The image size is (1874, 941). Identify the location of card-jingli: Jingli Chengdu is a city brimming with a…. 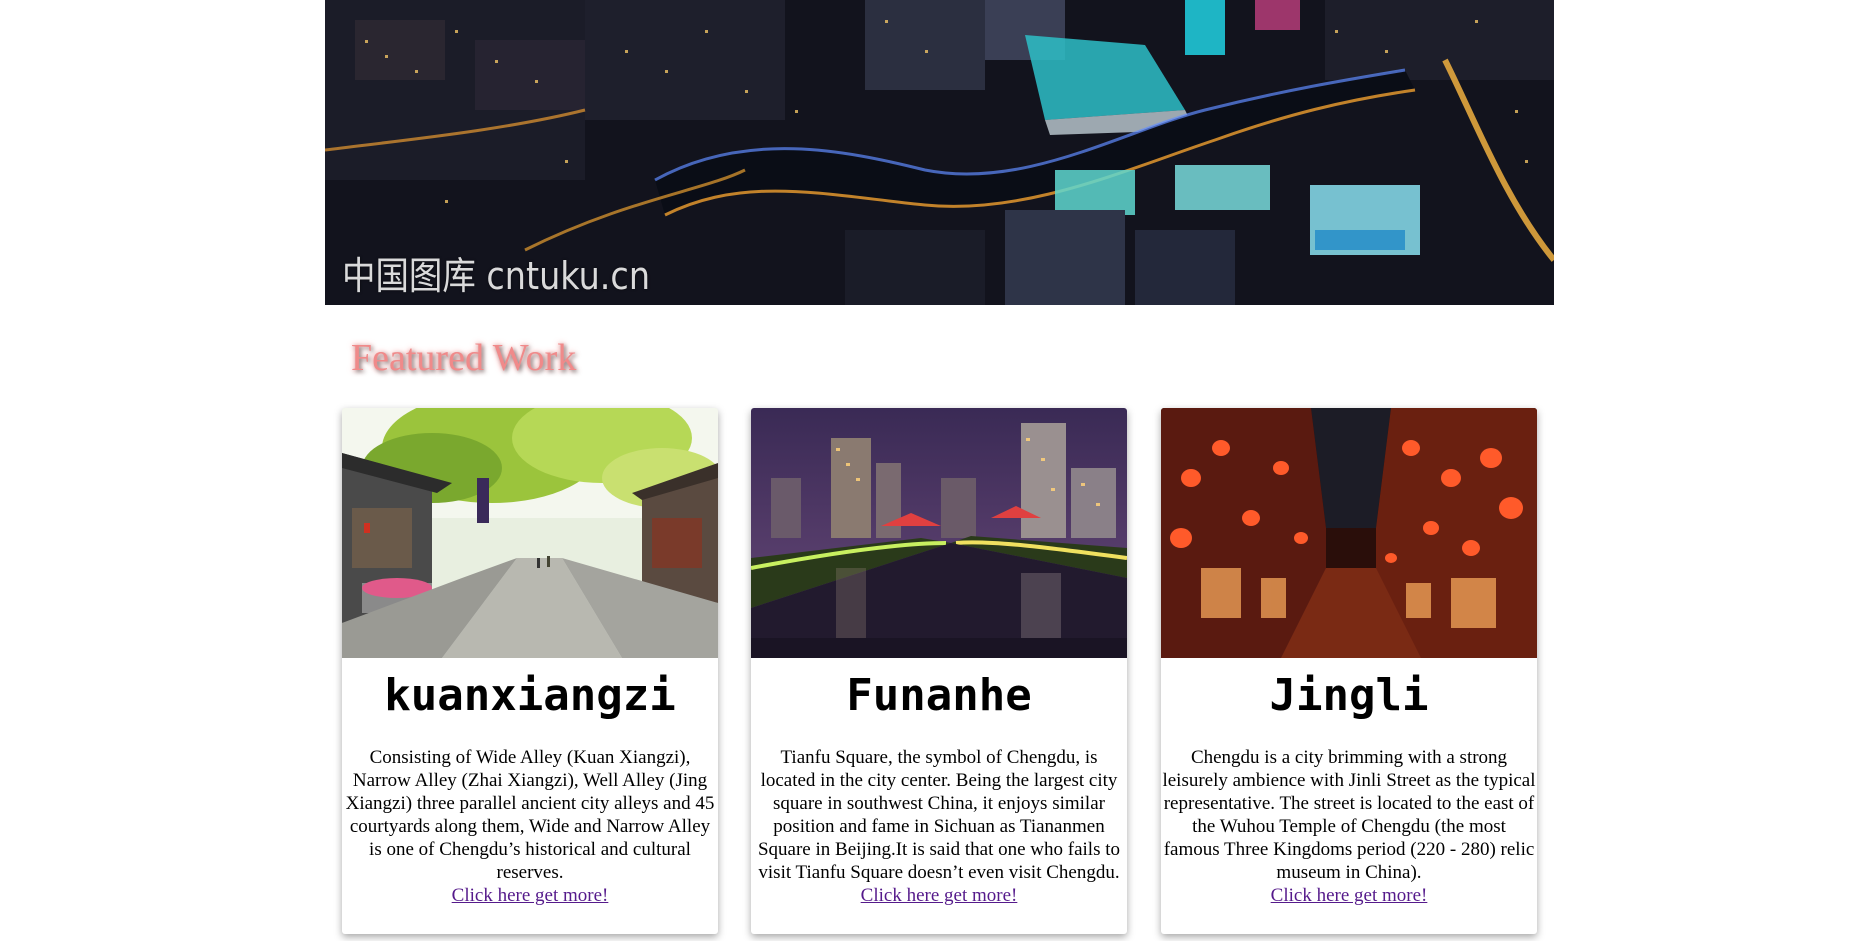
(1349, 671).